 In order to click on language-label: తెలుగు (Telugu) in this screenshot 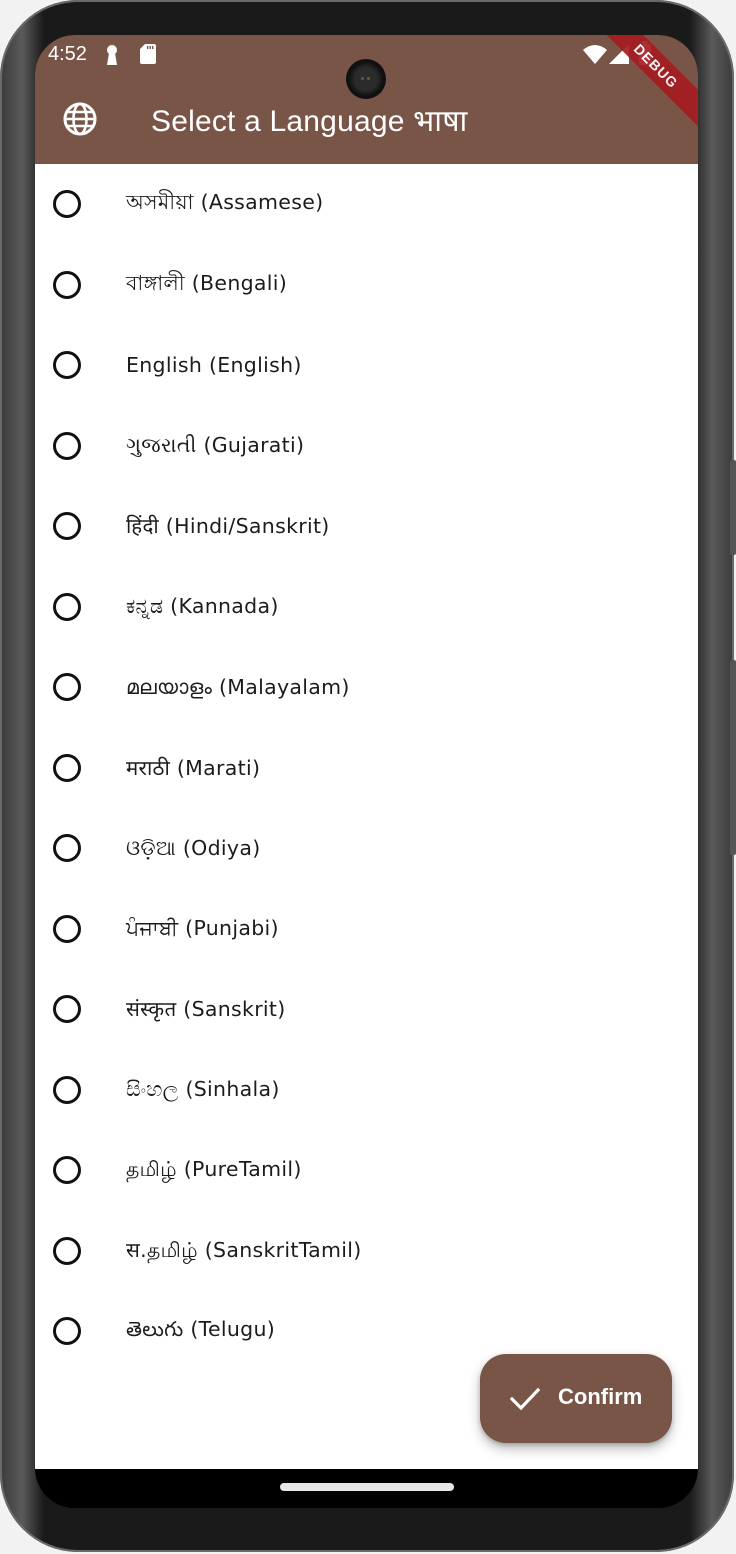, I will do `click(201, 1328)`.